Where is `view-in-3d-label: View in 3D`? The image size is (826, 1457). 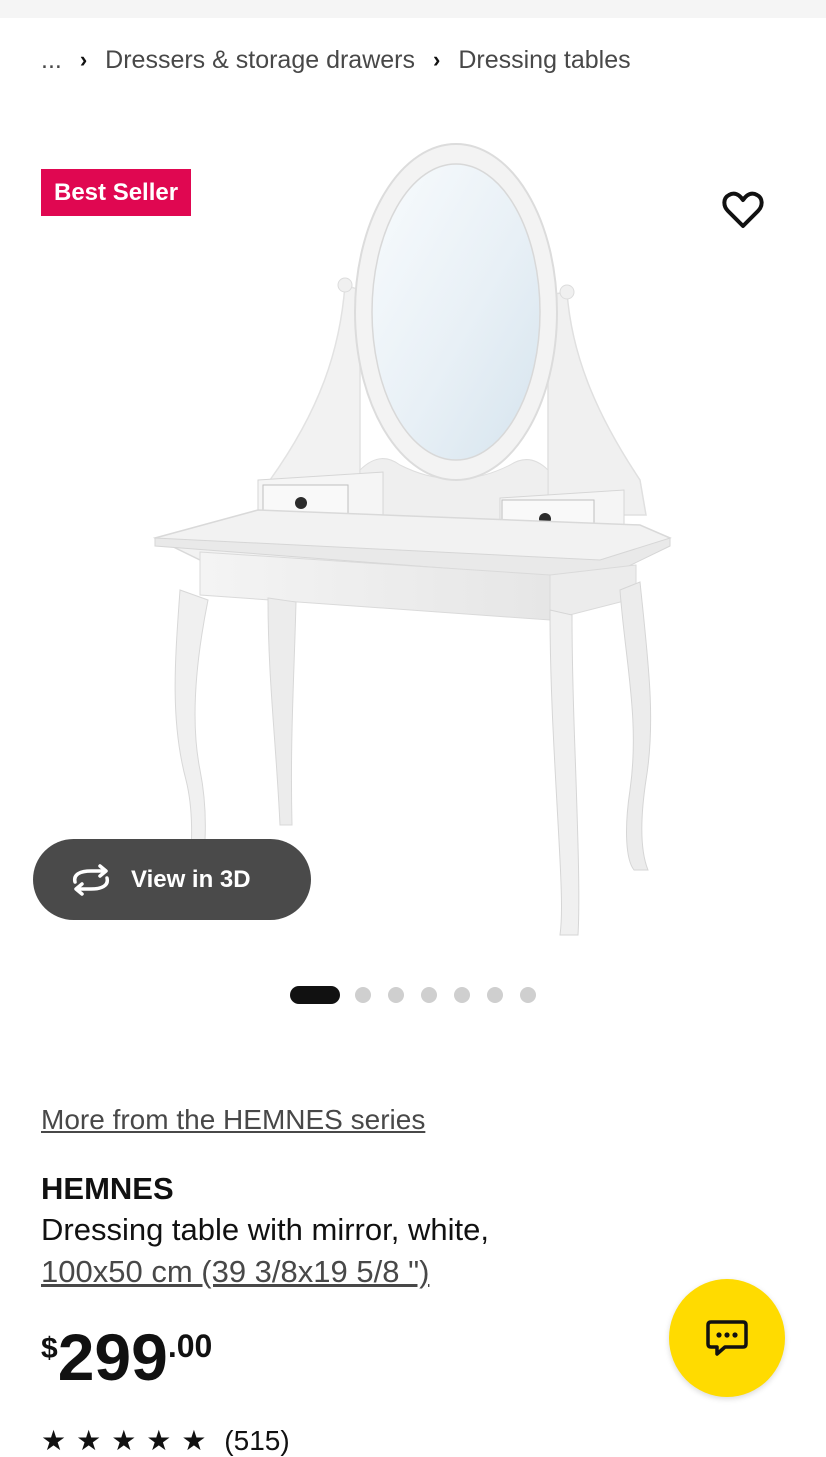
view-in-3d-label: View in 3D is located at coordinates (191, 879).